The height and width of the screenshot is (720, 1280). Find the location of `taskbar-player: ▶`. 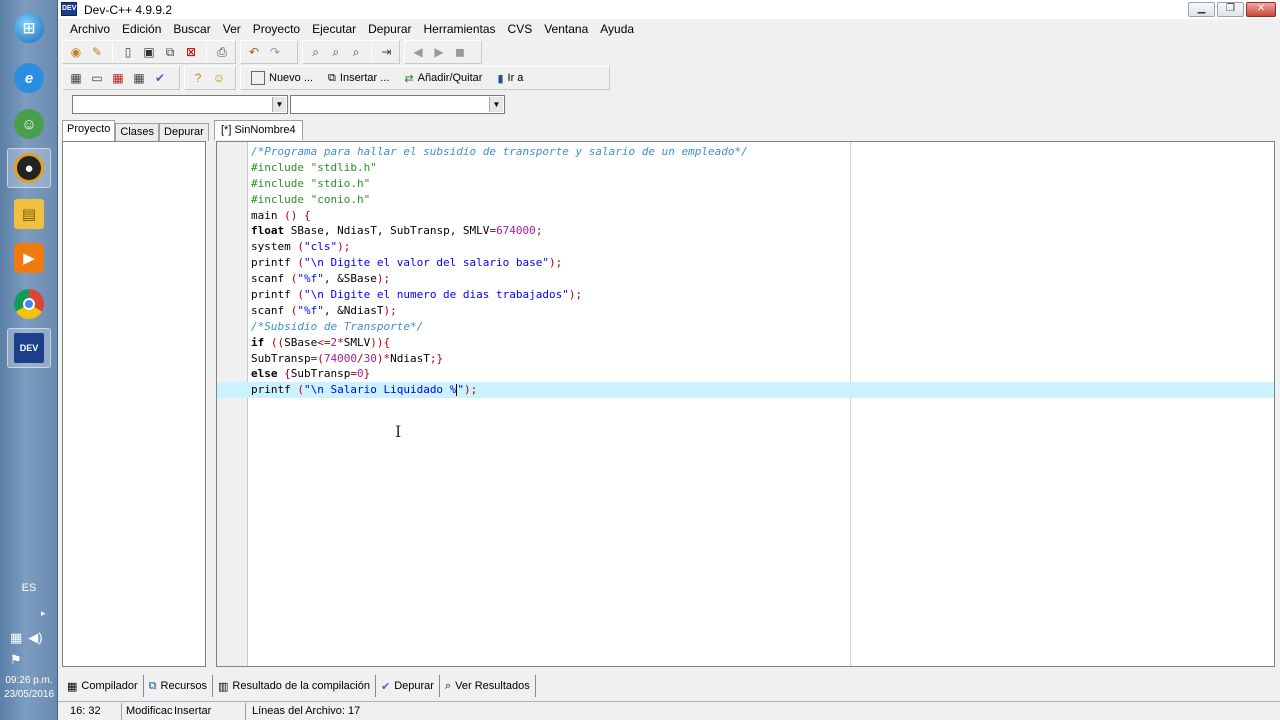

taskbar-player: ▶ is located at coordinates (29, 258).